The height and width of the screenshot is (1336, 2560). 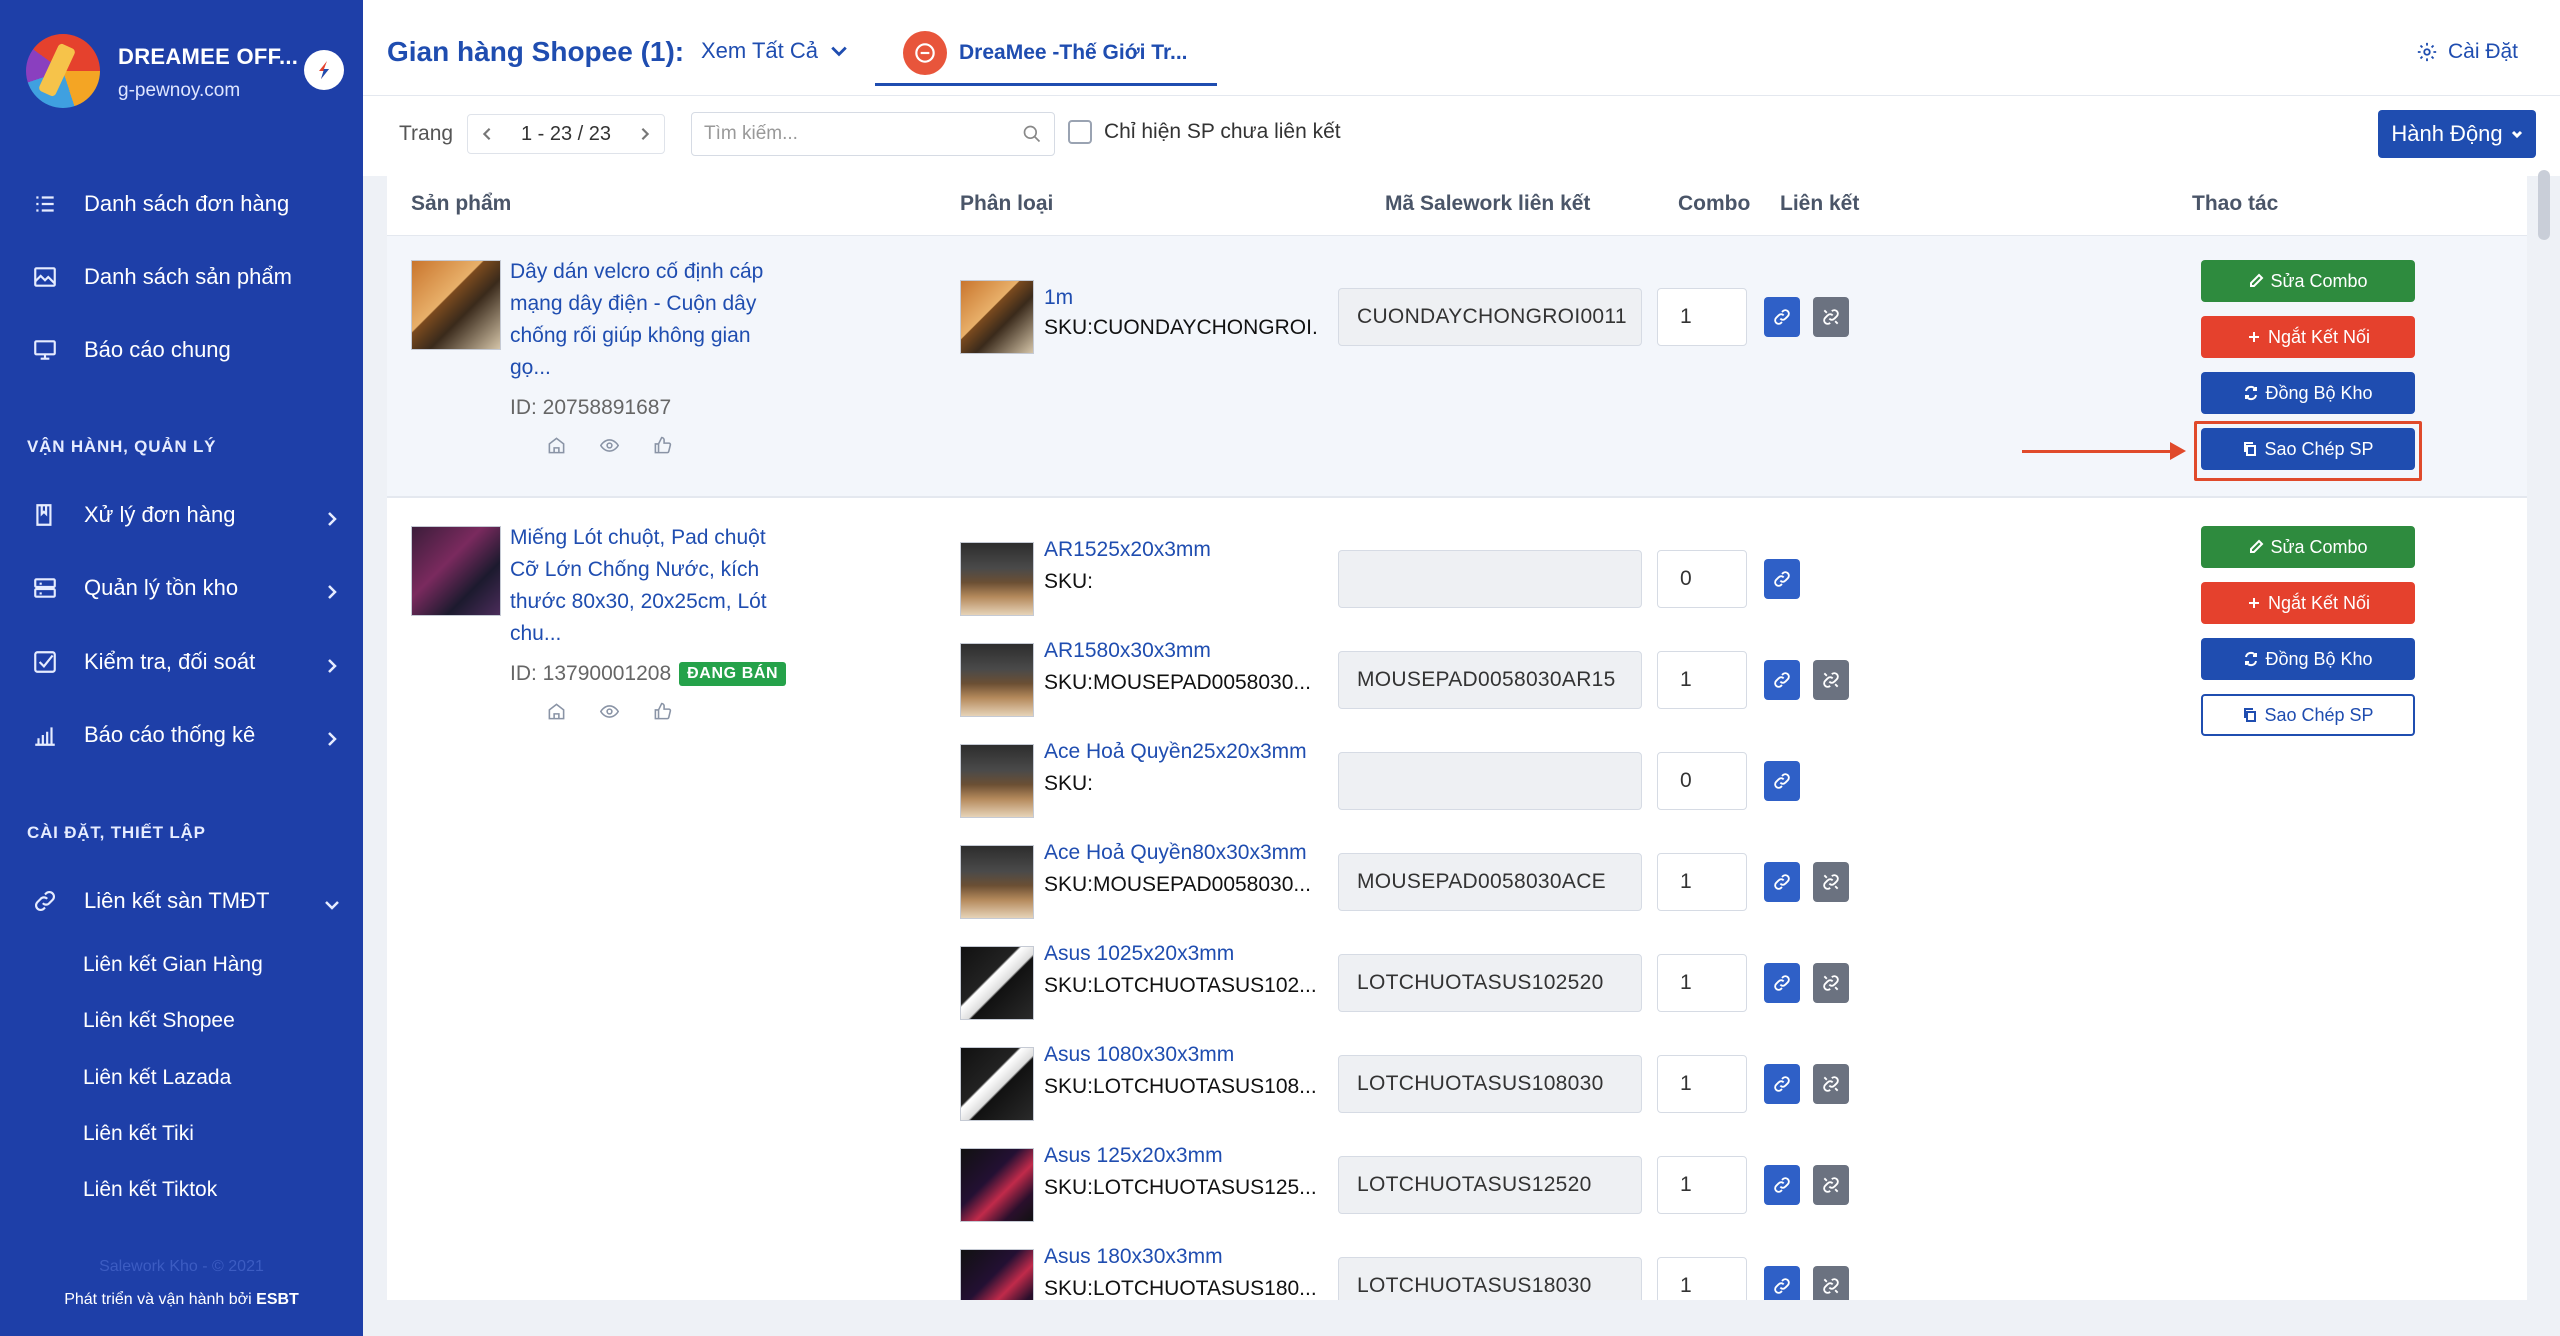 I want to click on variant-name: Asus 1025x20x3mm, so click(x=1139, y=953).